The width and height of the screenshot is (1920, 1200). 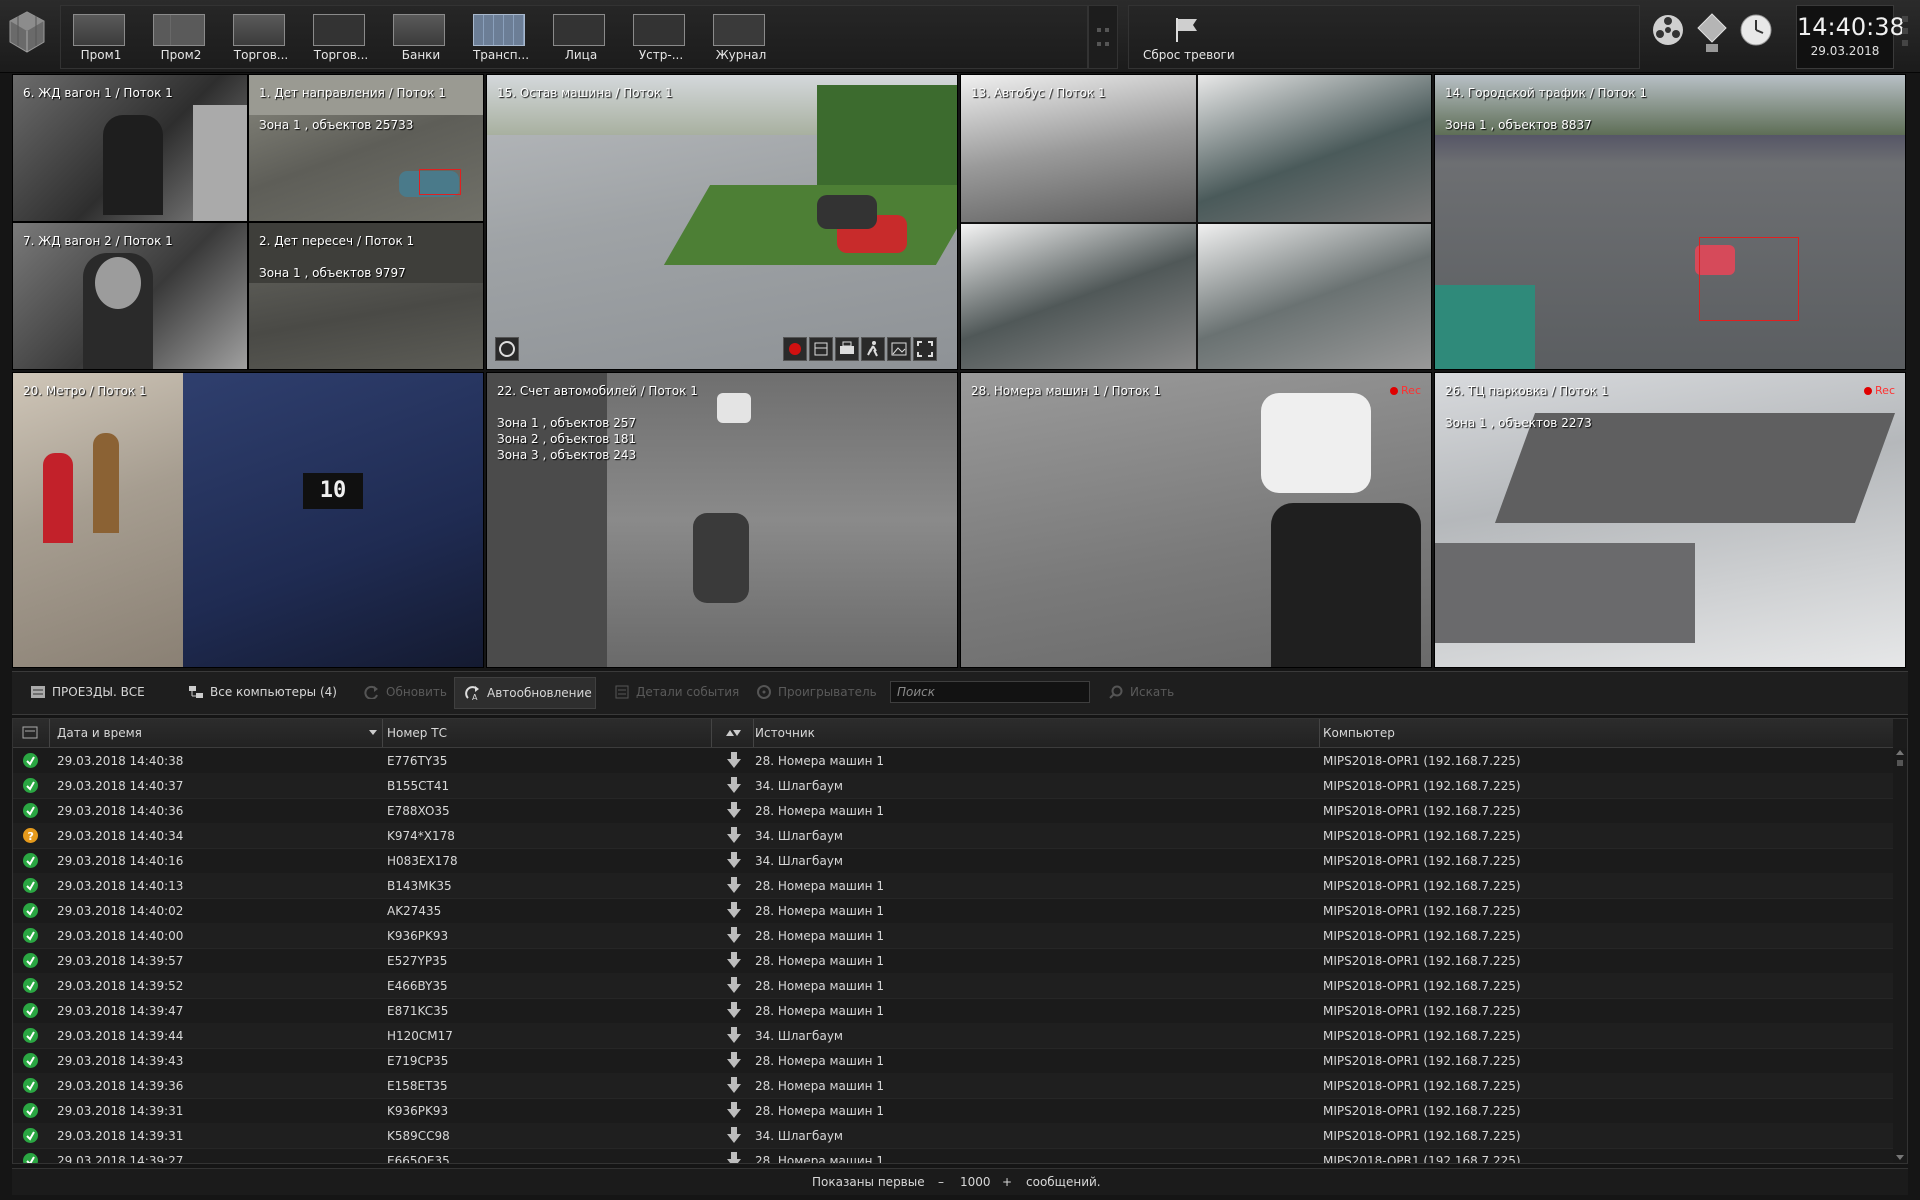 I want to click on app-logo-icon, so click(x=27, y=35).